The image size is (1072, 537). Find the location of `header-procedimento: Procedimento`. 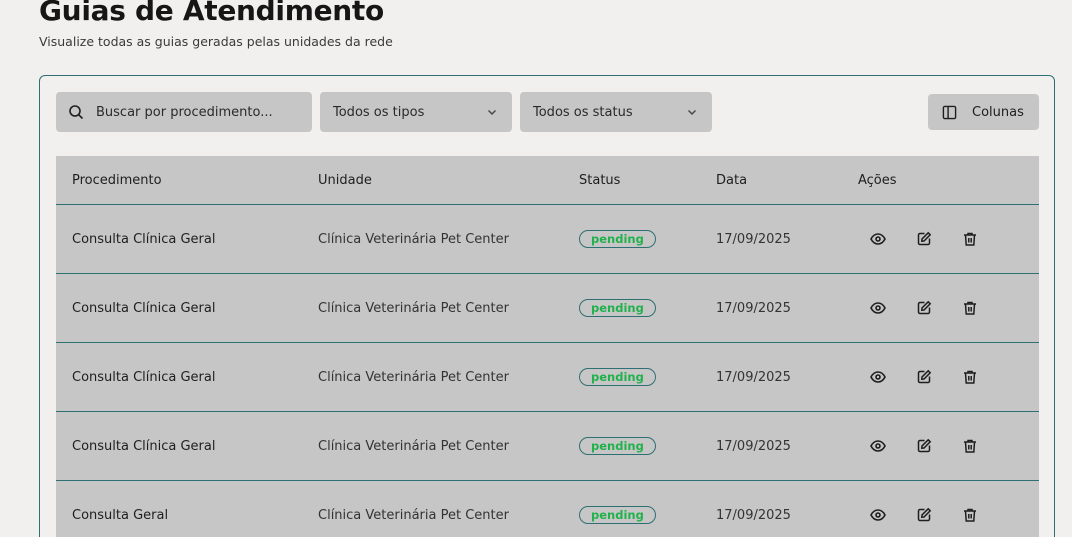

header-procedimento: Procedimento is located at coordinates (117, 180).